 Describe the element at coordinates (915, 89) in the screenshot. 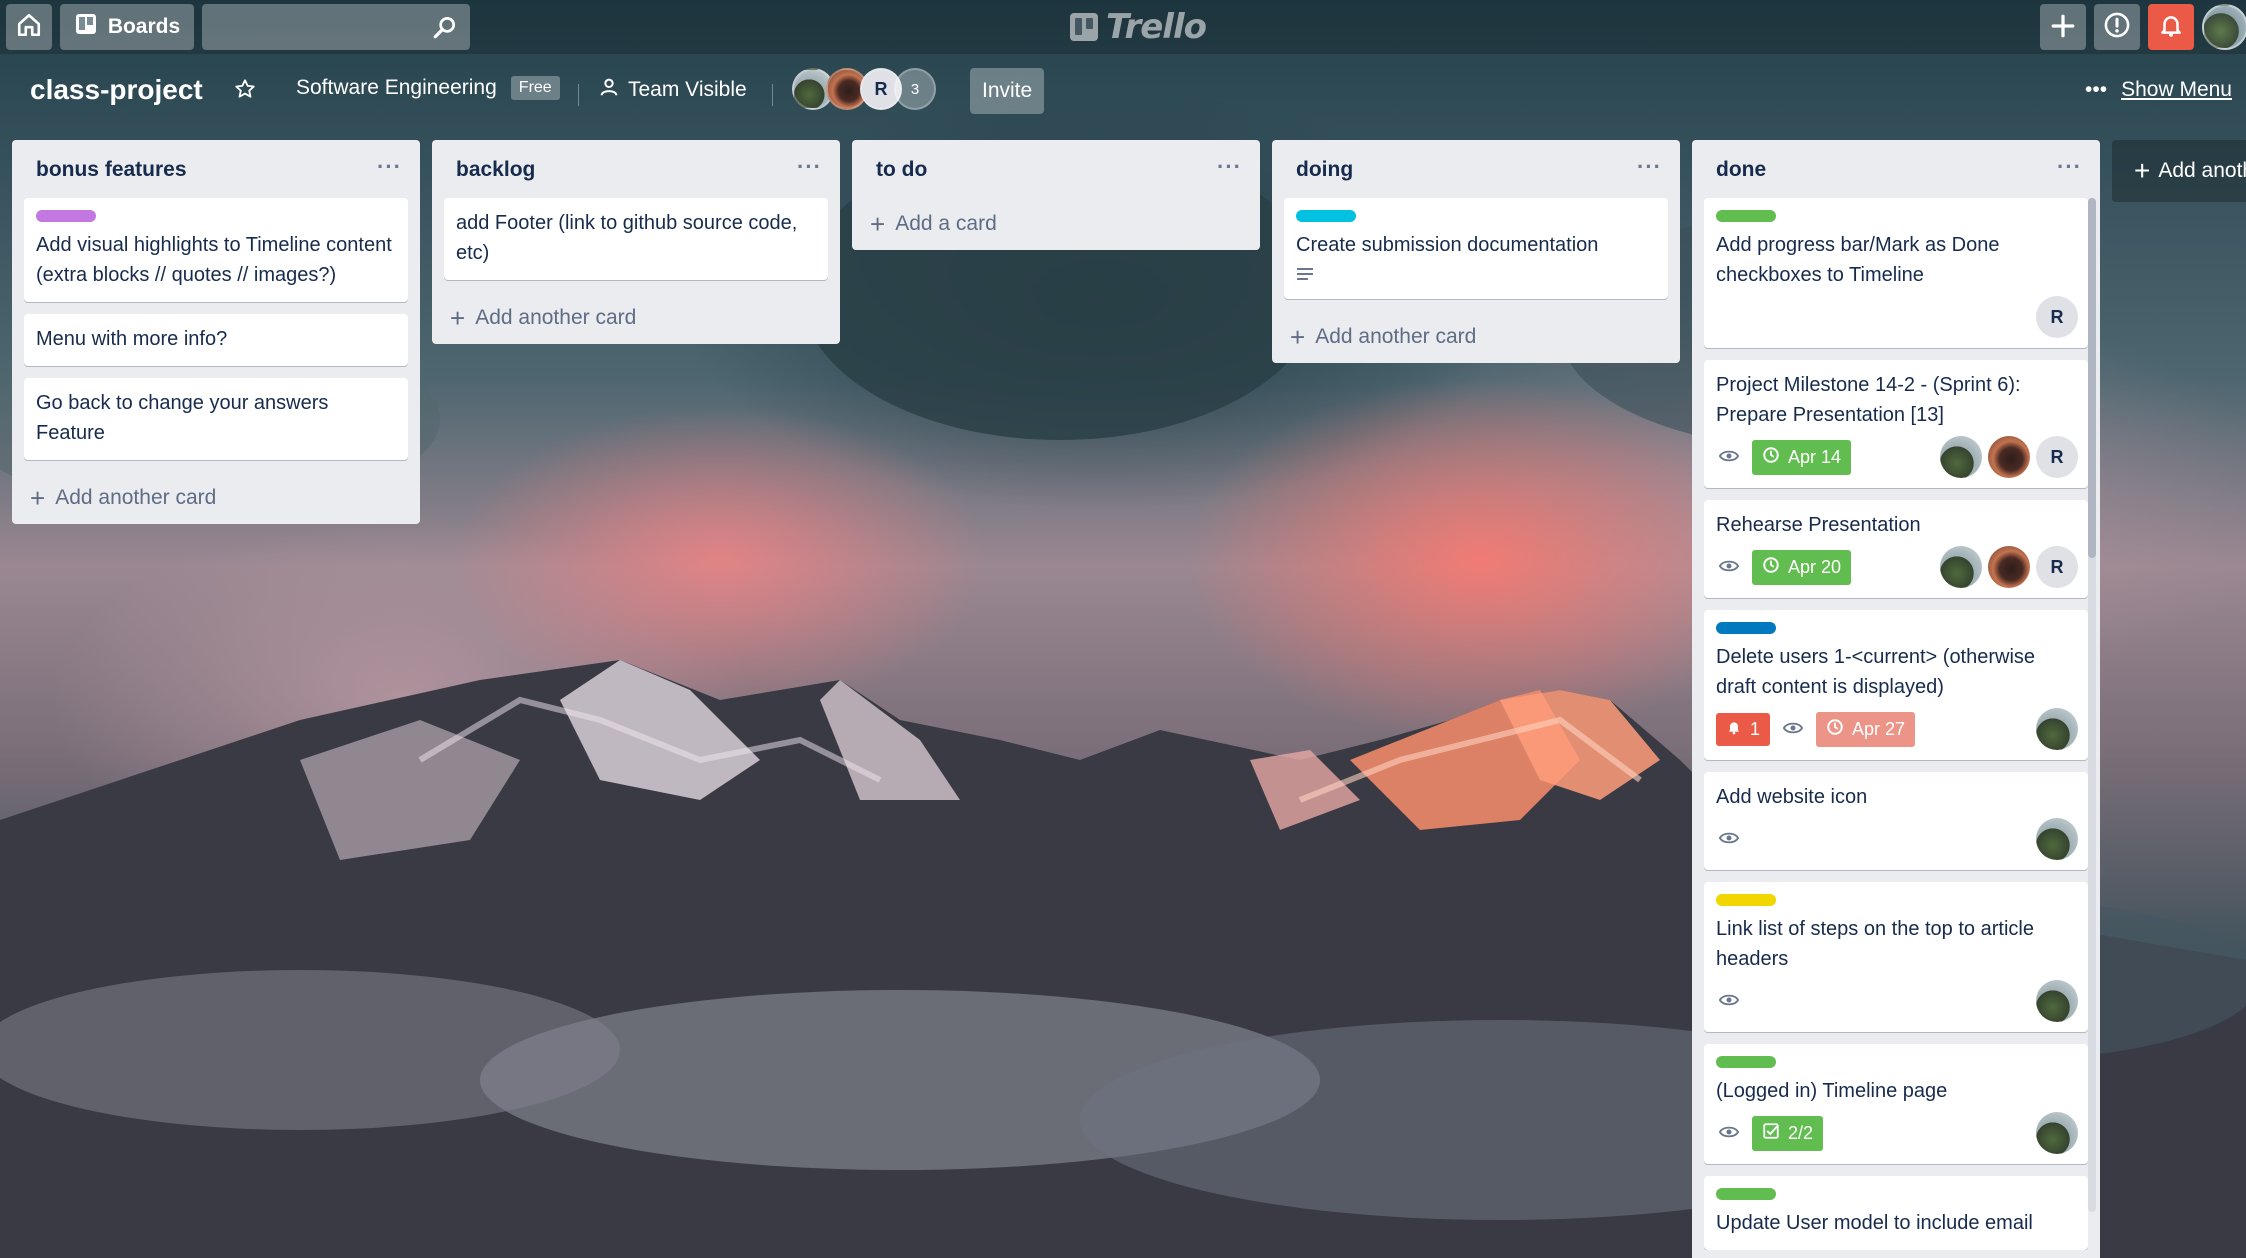

I see `member-overflow-count: 3` at that location.